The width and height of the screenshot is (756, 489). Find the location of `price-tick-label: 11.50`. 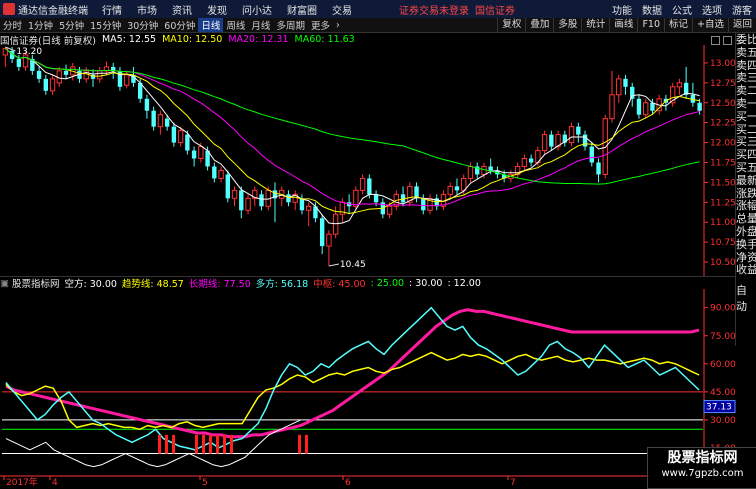

price-tick-label: 11.50 is located at coordinates (723, 183).